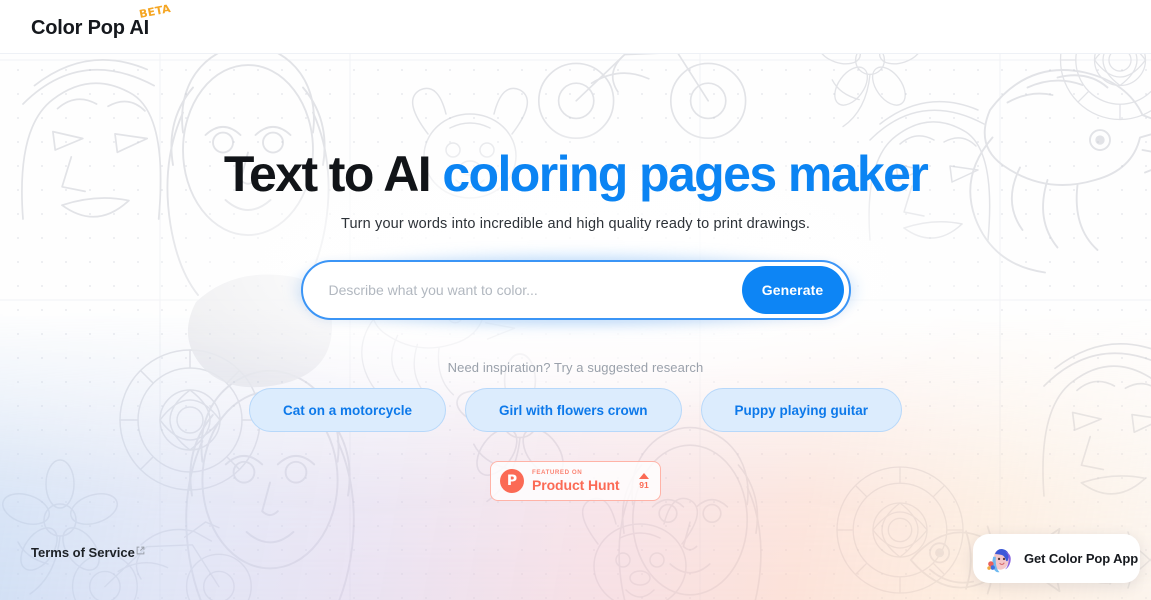 The image size is (1151, 600). What do you see at coordinates (999, 558) in the screenshot?
I see `color-pop-app-icon` at bounding box center [999, 558].